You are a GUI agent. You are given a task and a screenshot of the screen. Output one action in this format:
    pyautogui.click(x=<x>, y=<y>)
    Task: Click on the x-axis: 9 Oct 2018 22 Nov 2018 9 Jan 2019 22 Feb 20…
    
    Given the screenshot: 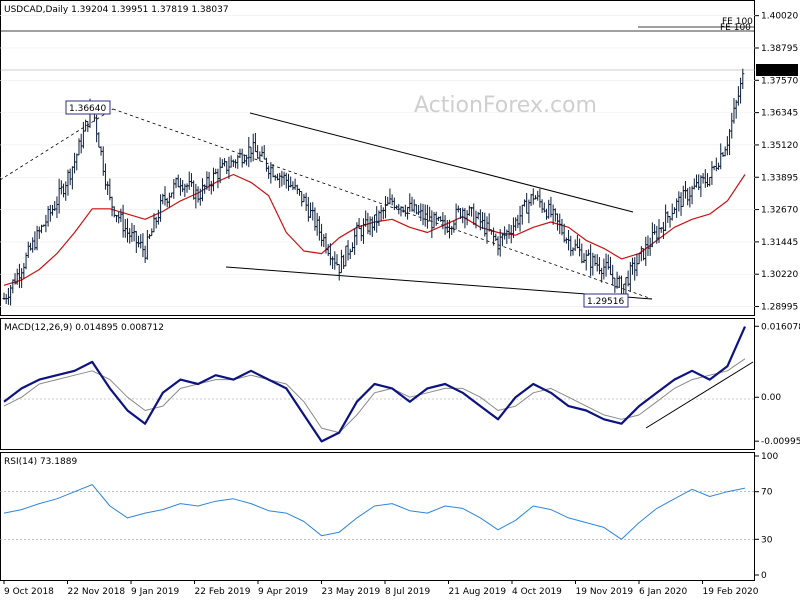 What is the action you would take?
    pyautogui.click(x=381, y=588)
    